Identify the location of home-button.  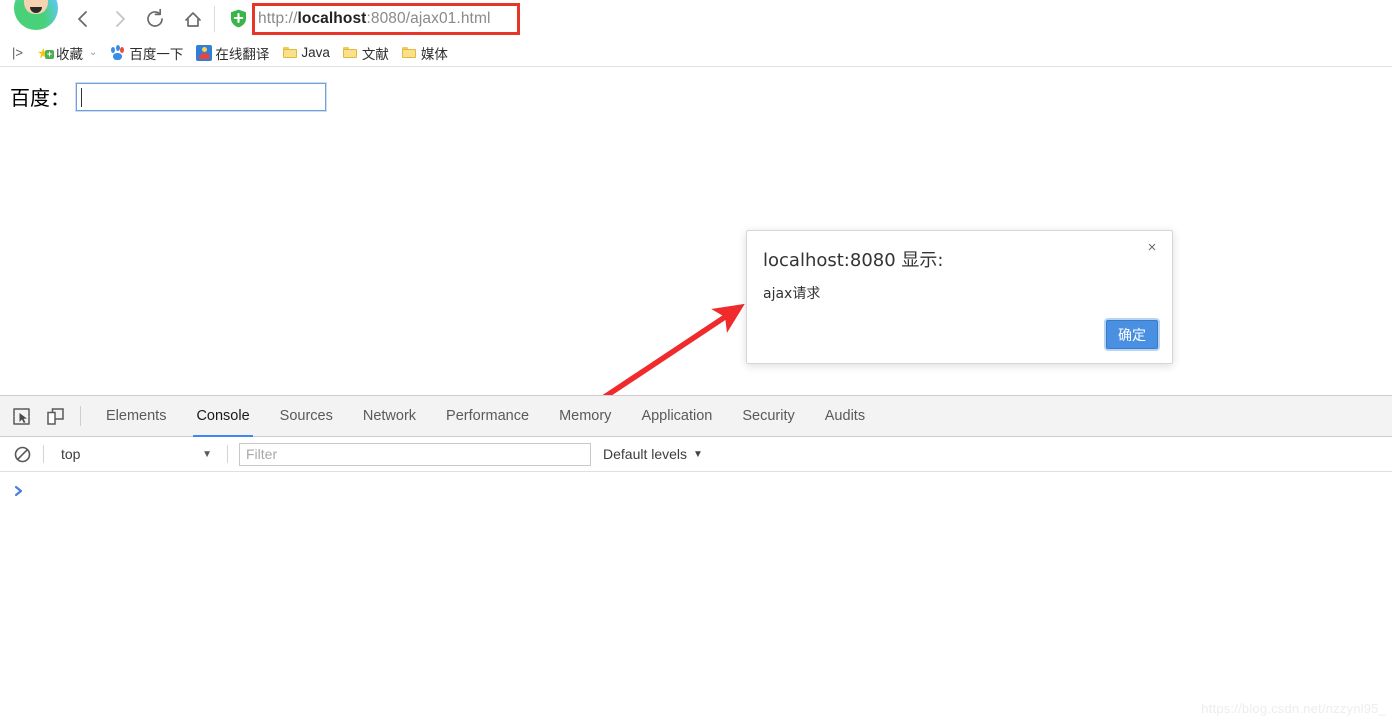
(193, 19).